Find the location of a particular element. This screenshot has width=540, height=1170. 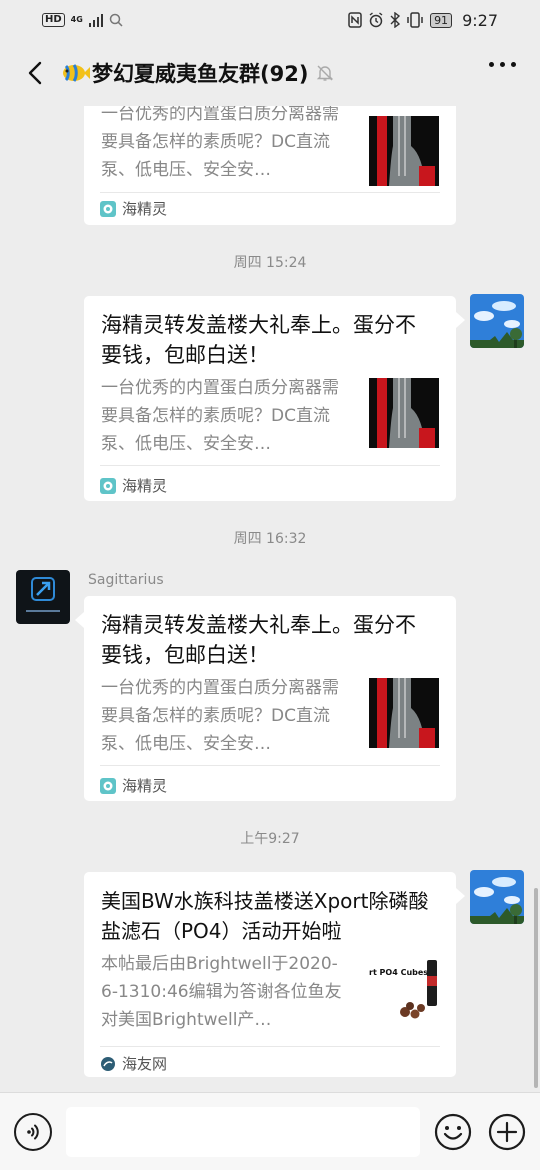

voice-button is located at coordinates (33, 1132).